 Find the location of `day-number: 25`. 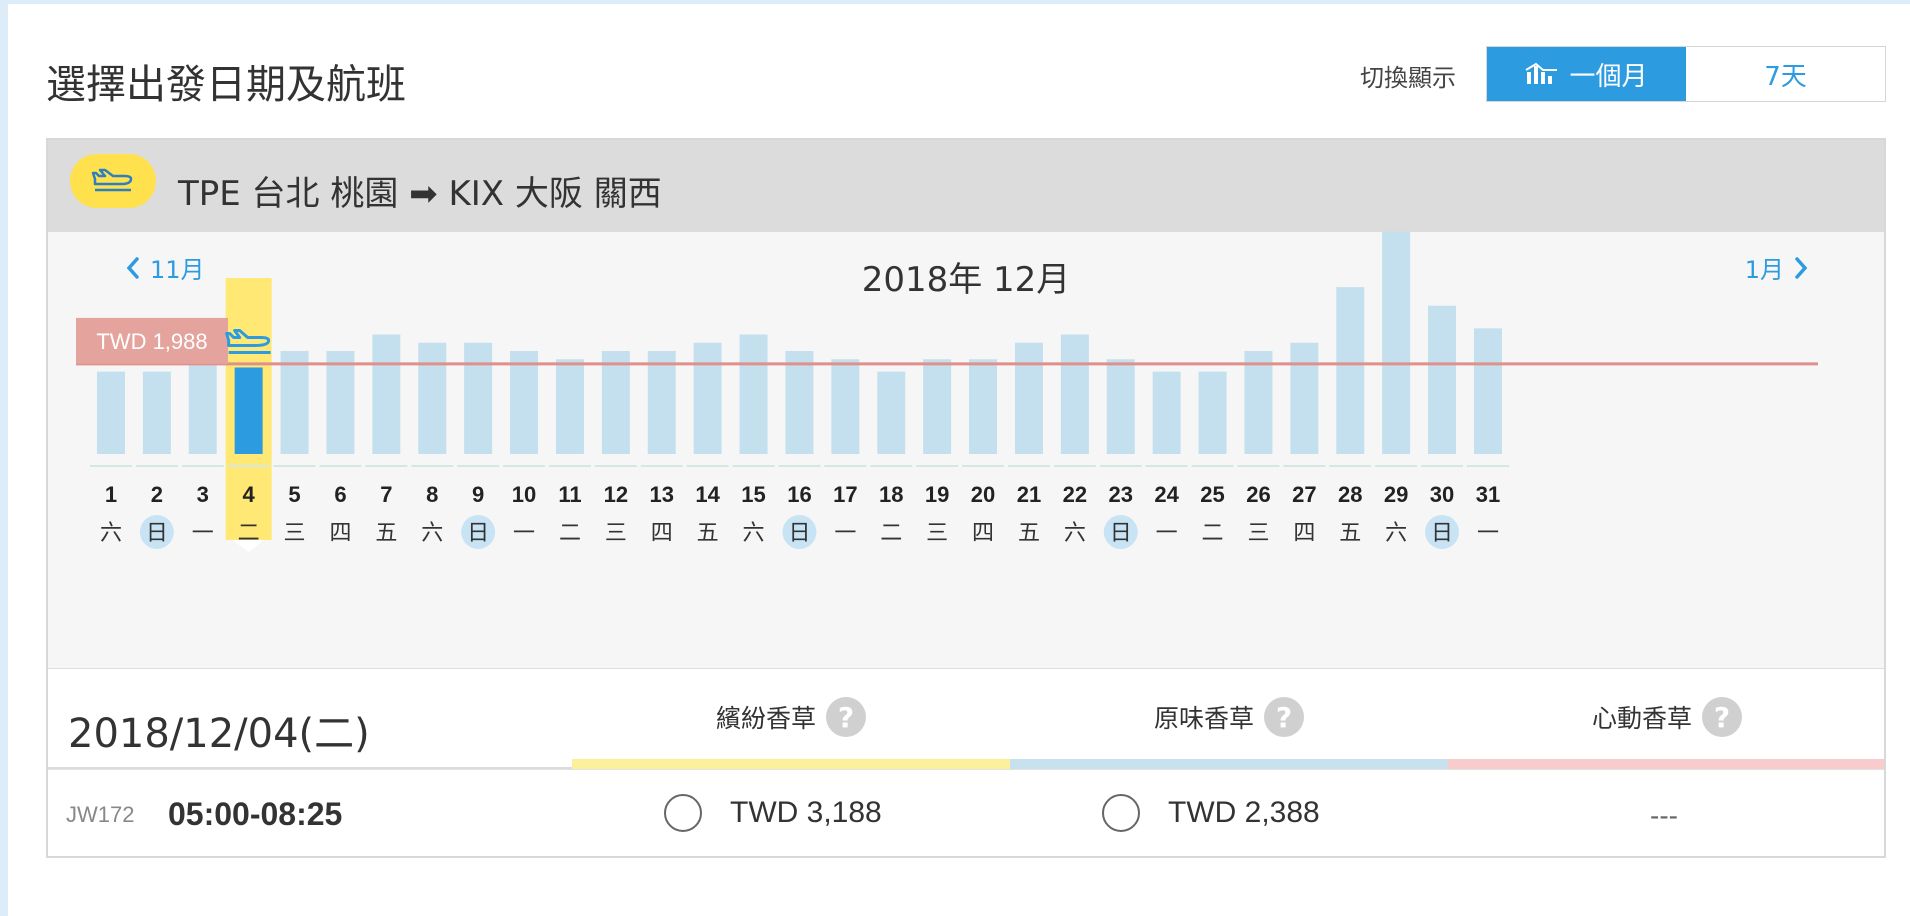

day-number: 25 is located at coordinates (1212, 494).